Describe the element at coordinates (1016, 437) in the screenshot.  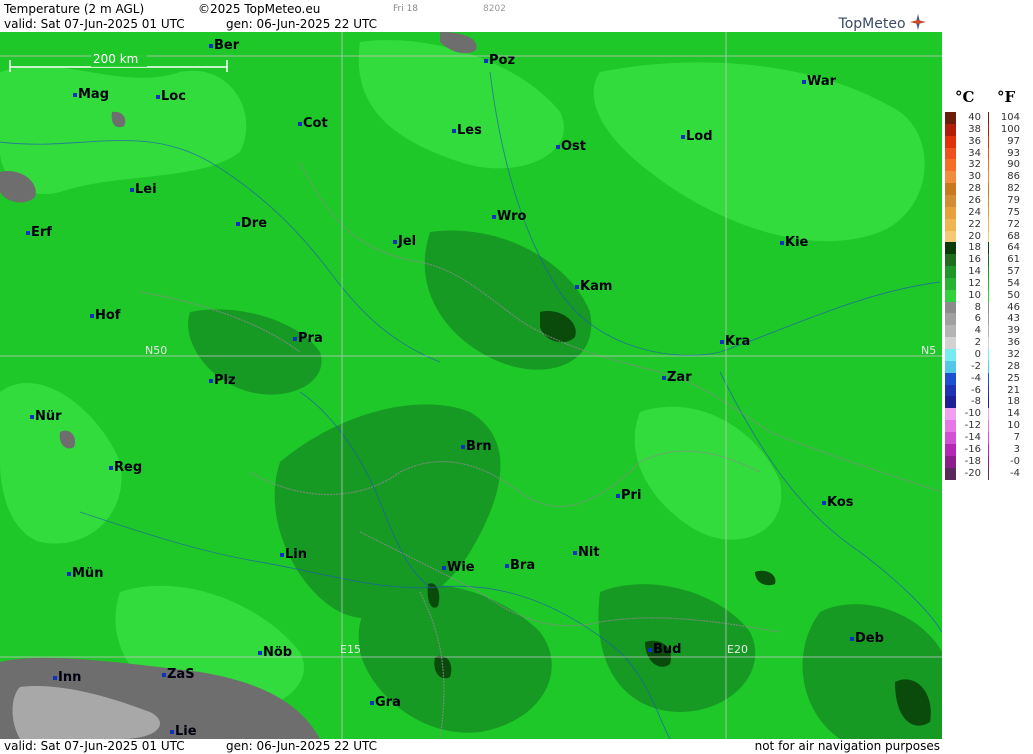
I see `legend-fahrenheit-value: 7` at that location.